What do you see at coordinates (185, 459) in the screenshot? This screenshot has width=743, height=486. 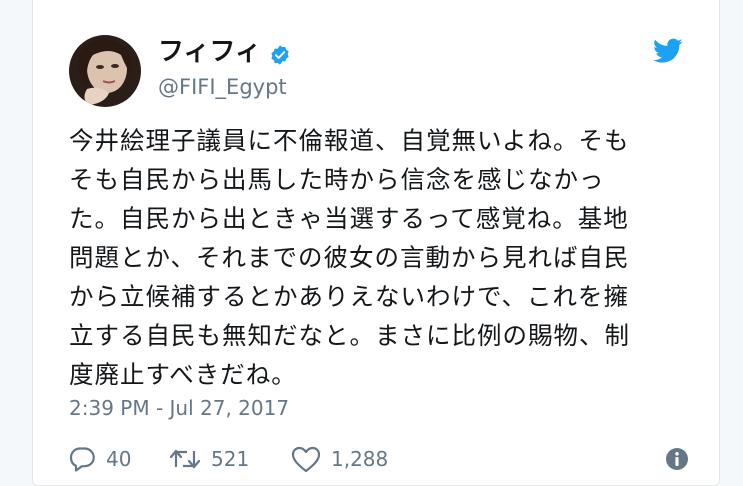 I see `retweet-icon` at bounding box center [185, 459].